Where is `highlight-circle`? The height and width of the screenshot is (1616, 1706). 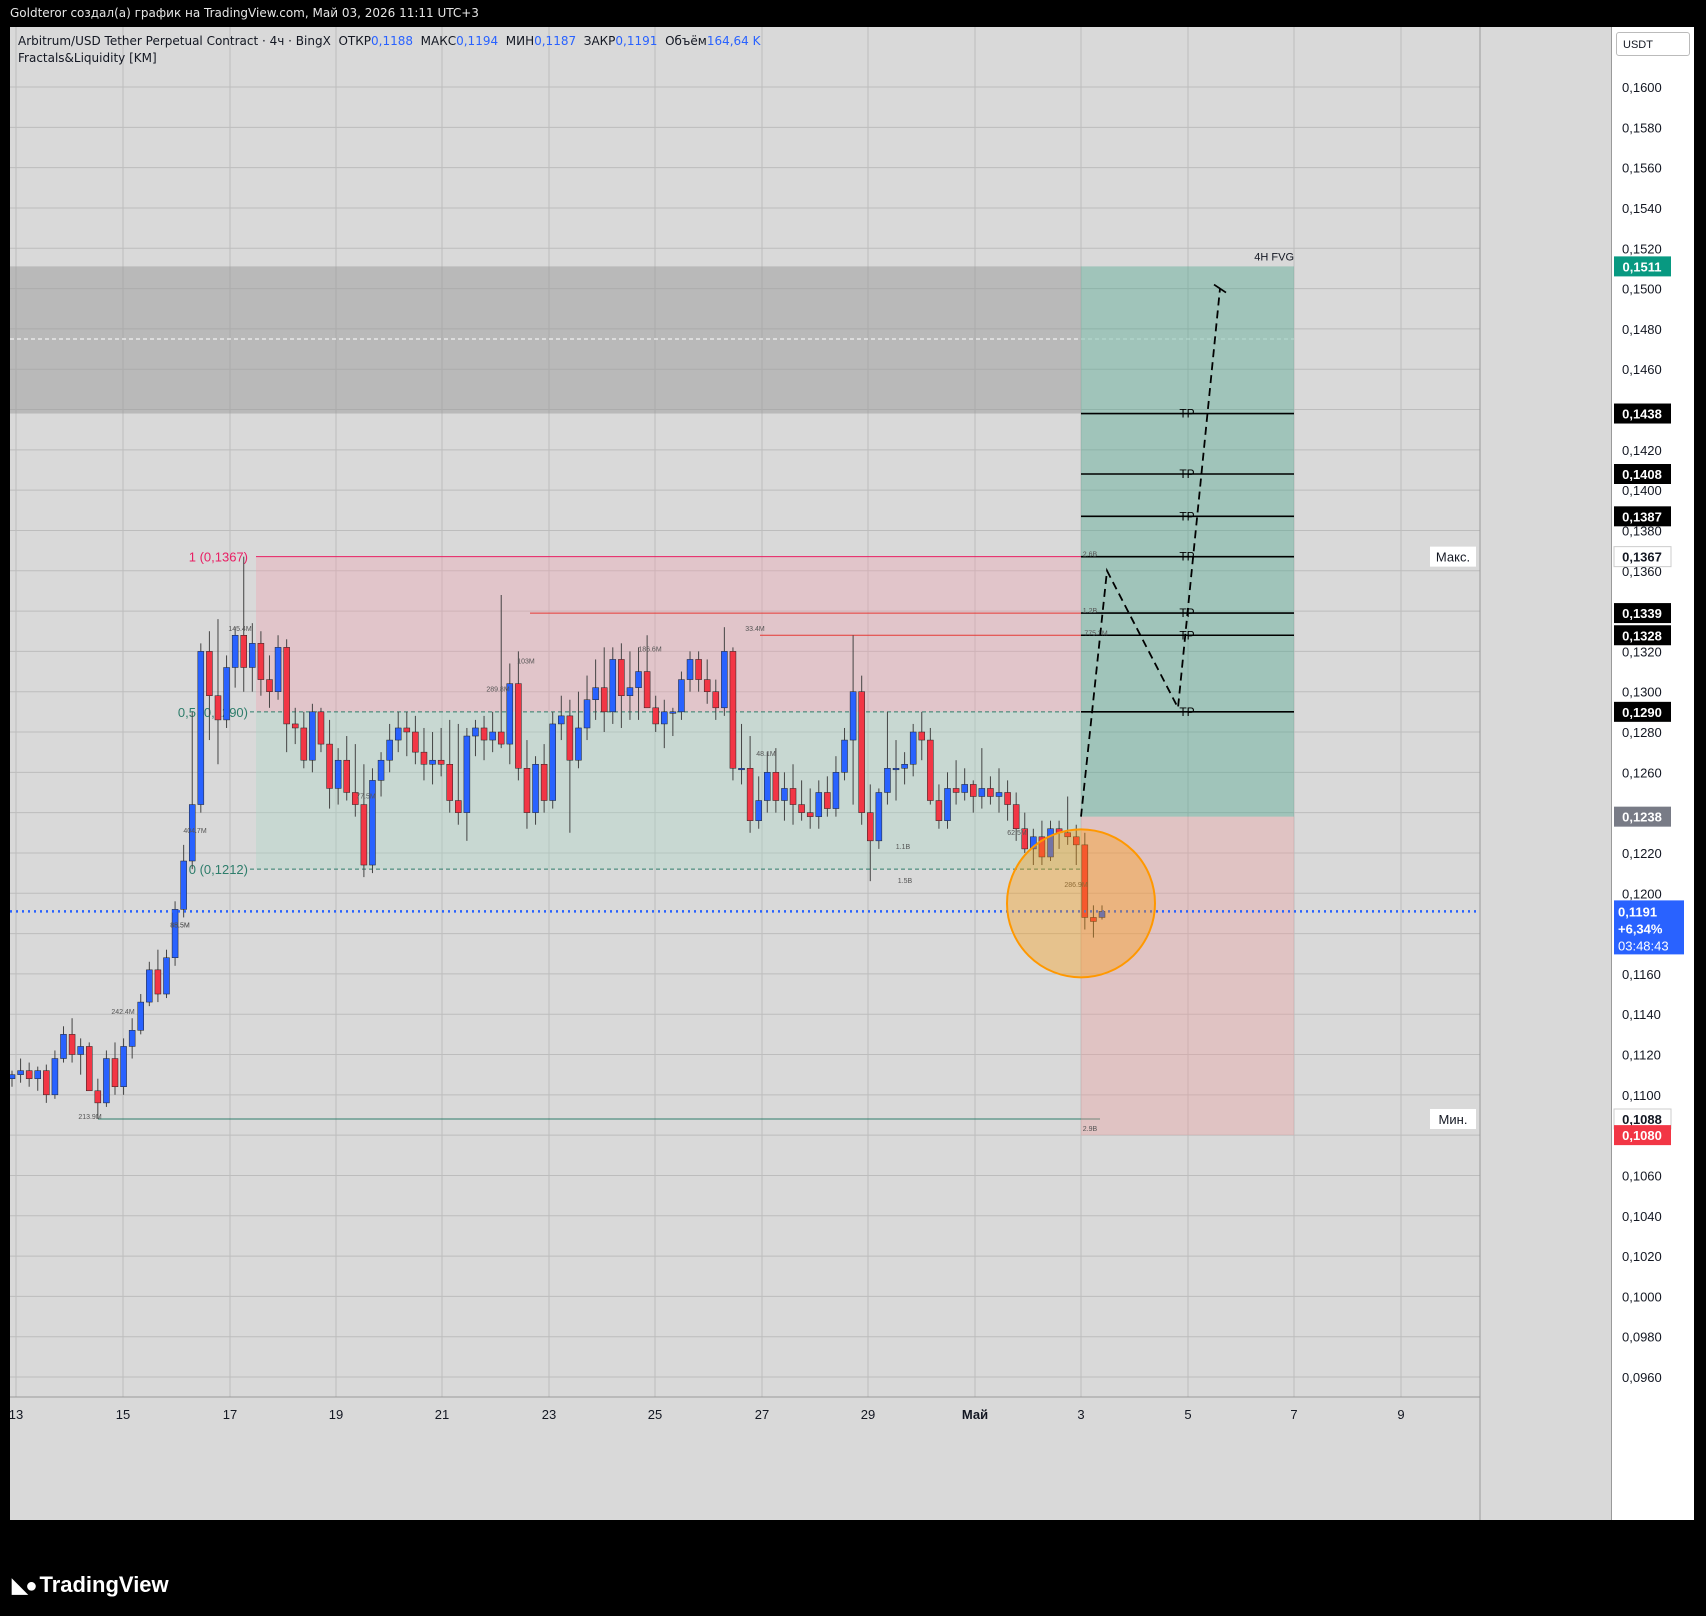
highlight-circle is located at coordinates (1081, 903).